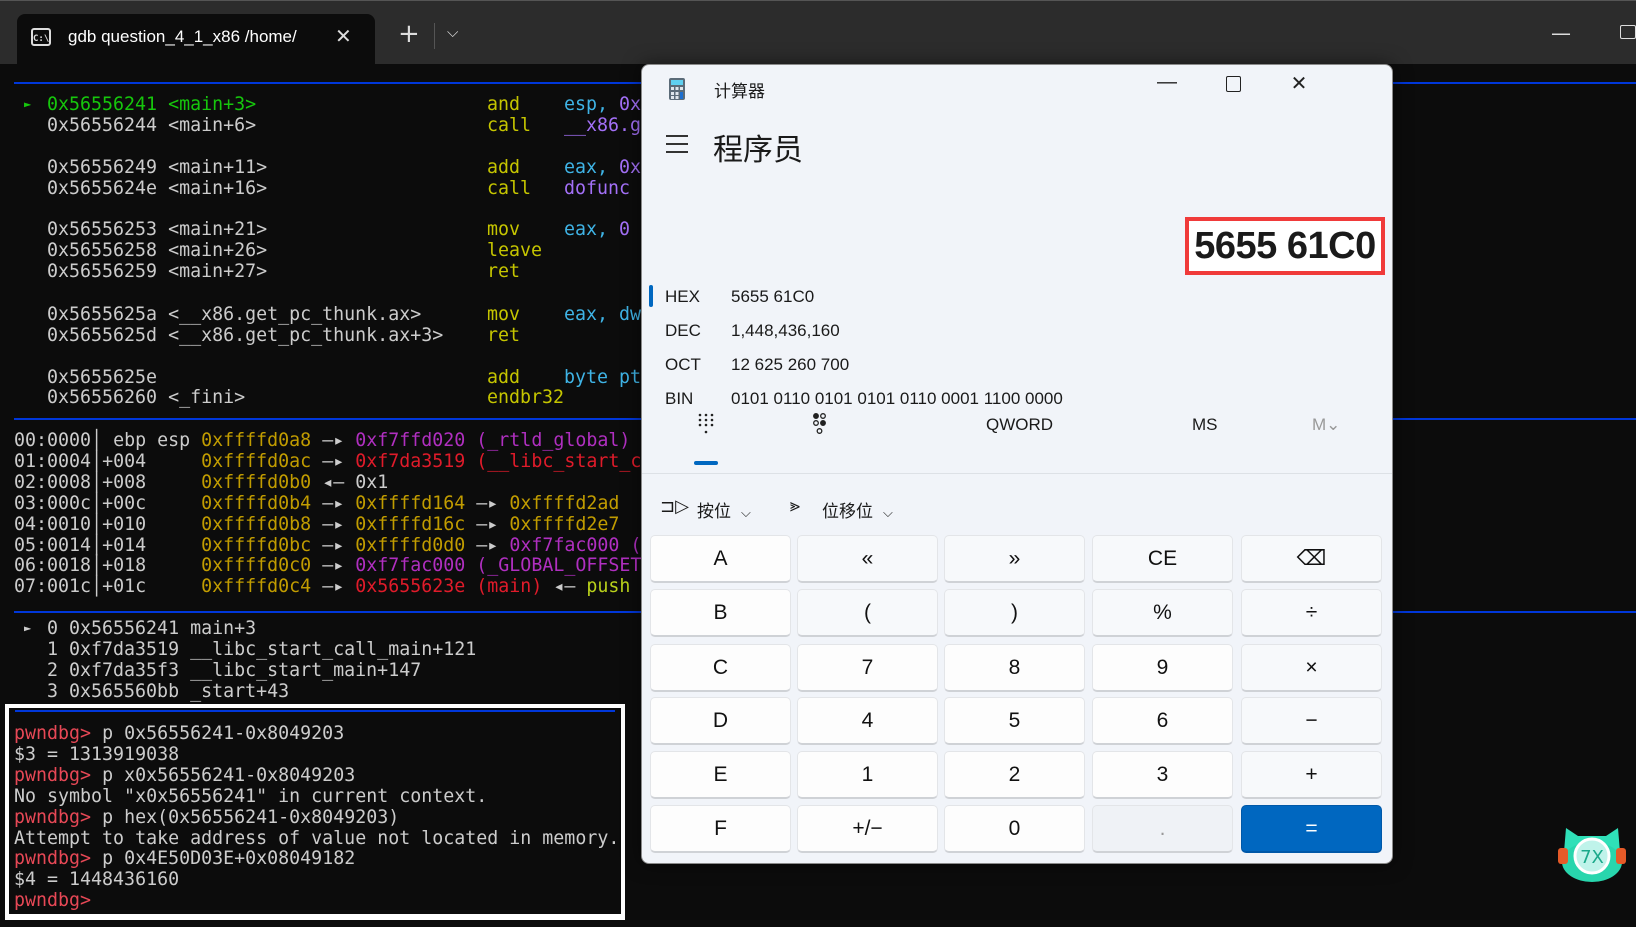  I want to click on key-B: B, so click(720, 613).